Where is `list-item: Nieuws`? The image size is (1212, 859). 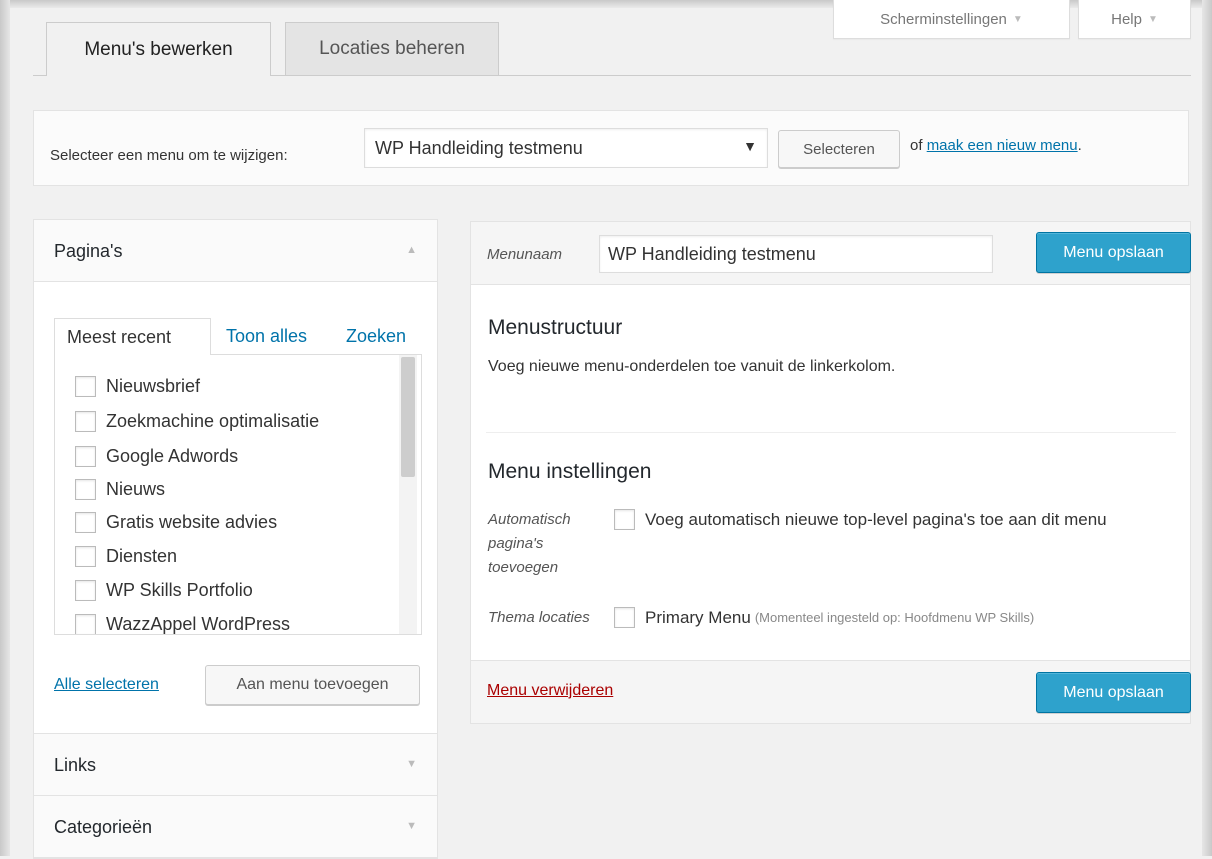
list-item: Nieuws is located at coordinates (120, 489).